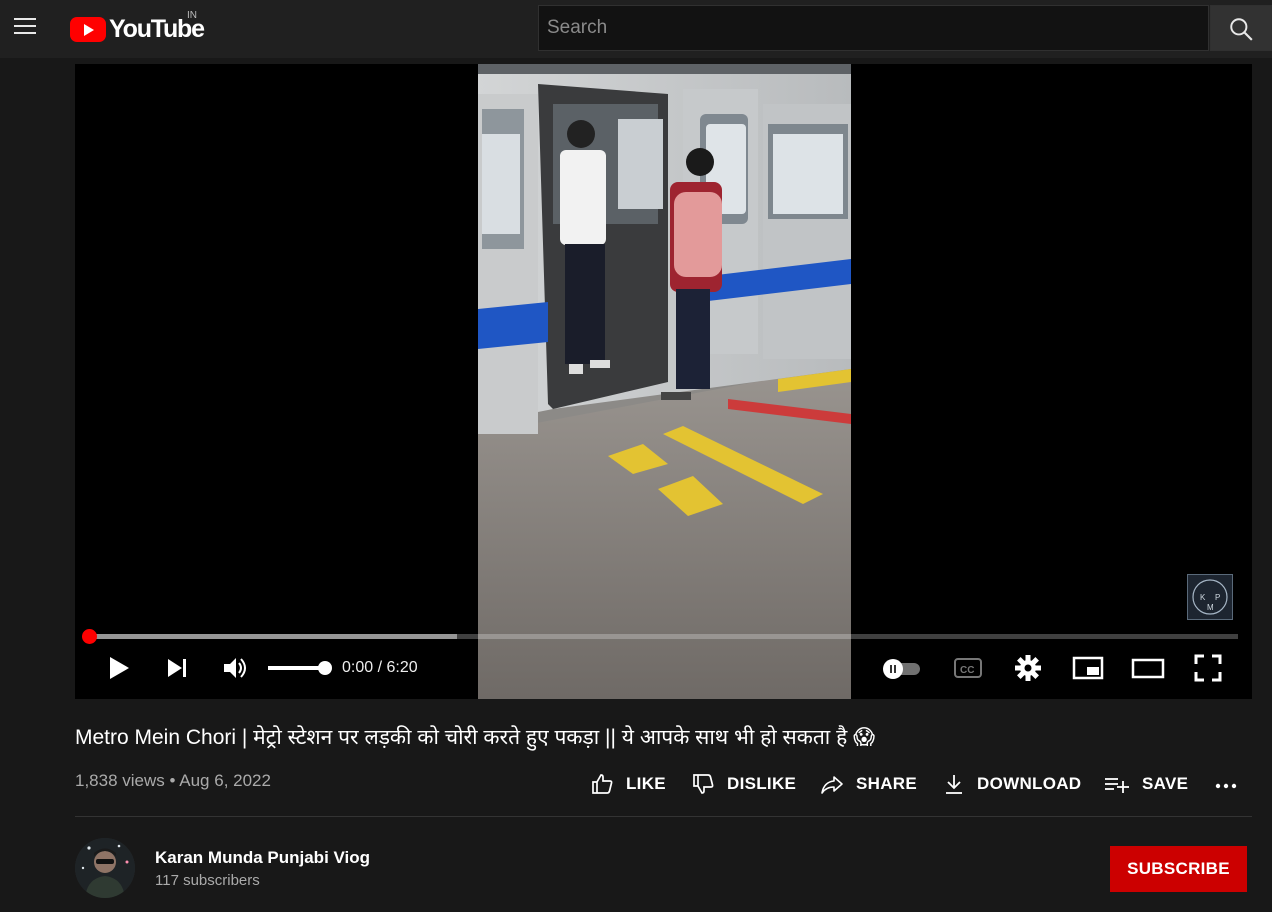 This screenshot has height=912, width=1272. I want to click on download-button: DOWNLOAD, so click(1012, 784).